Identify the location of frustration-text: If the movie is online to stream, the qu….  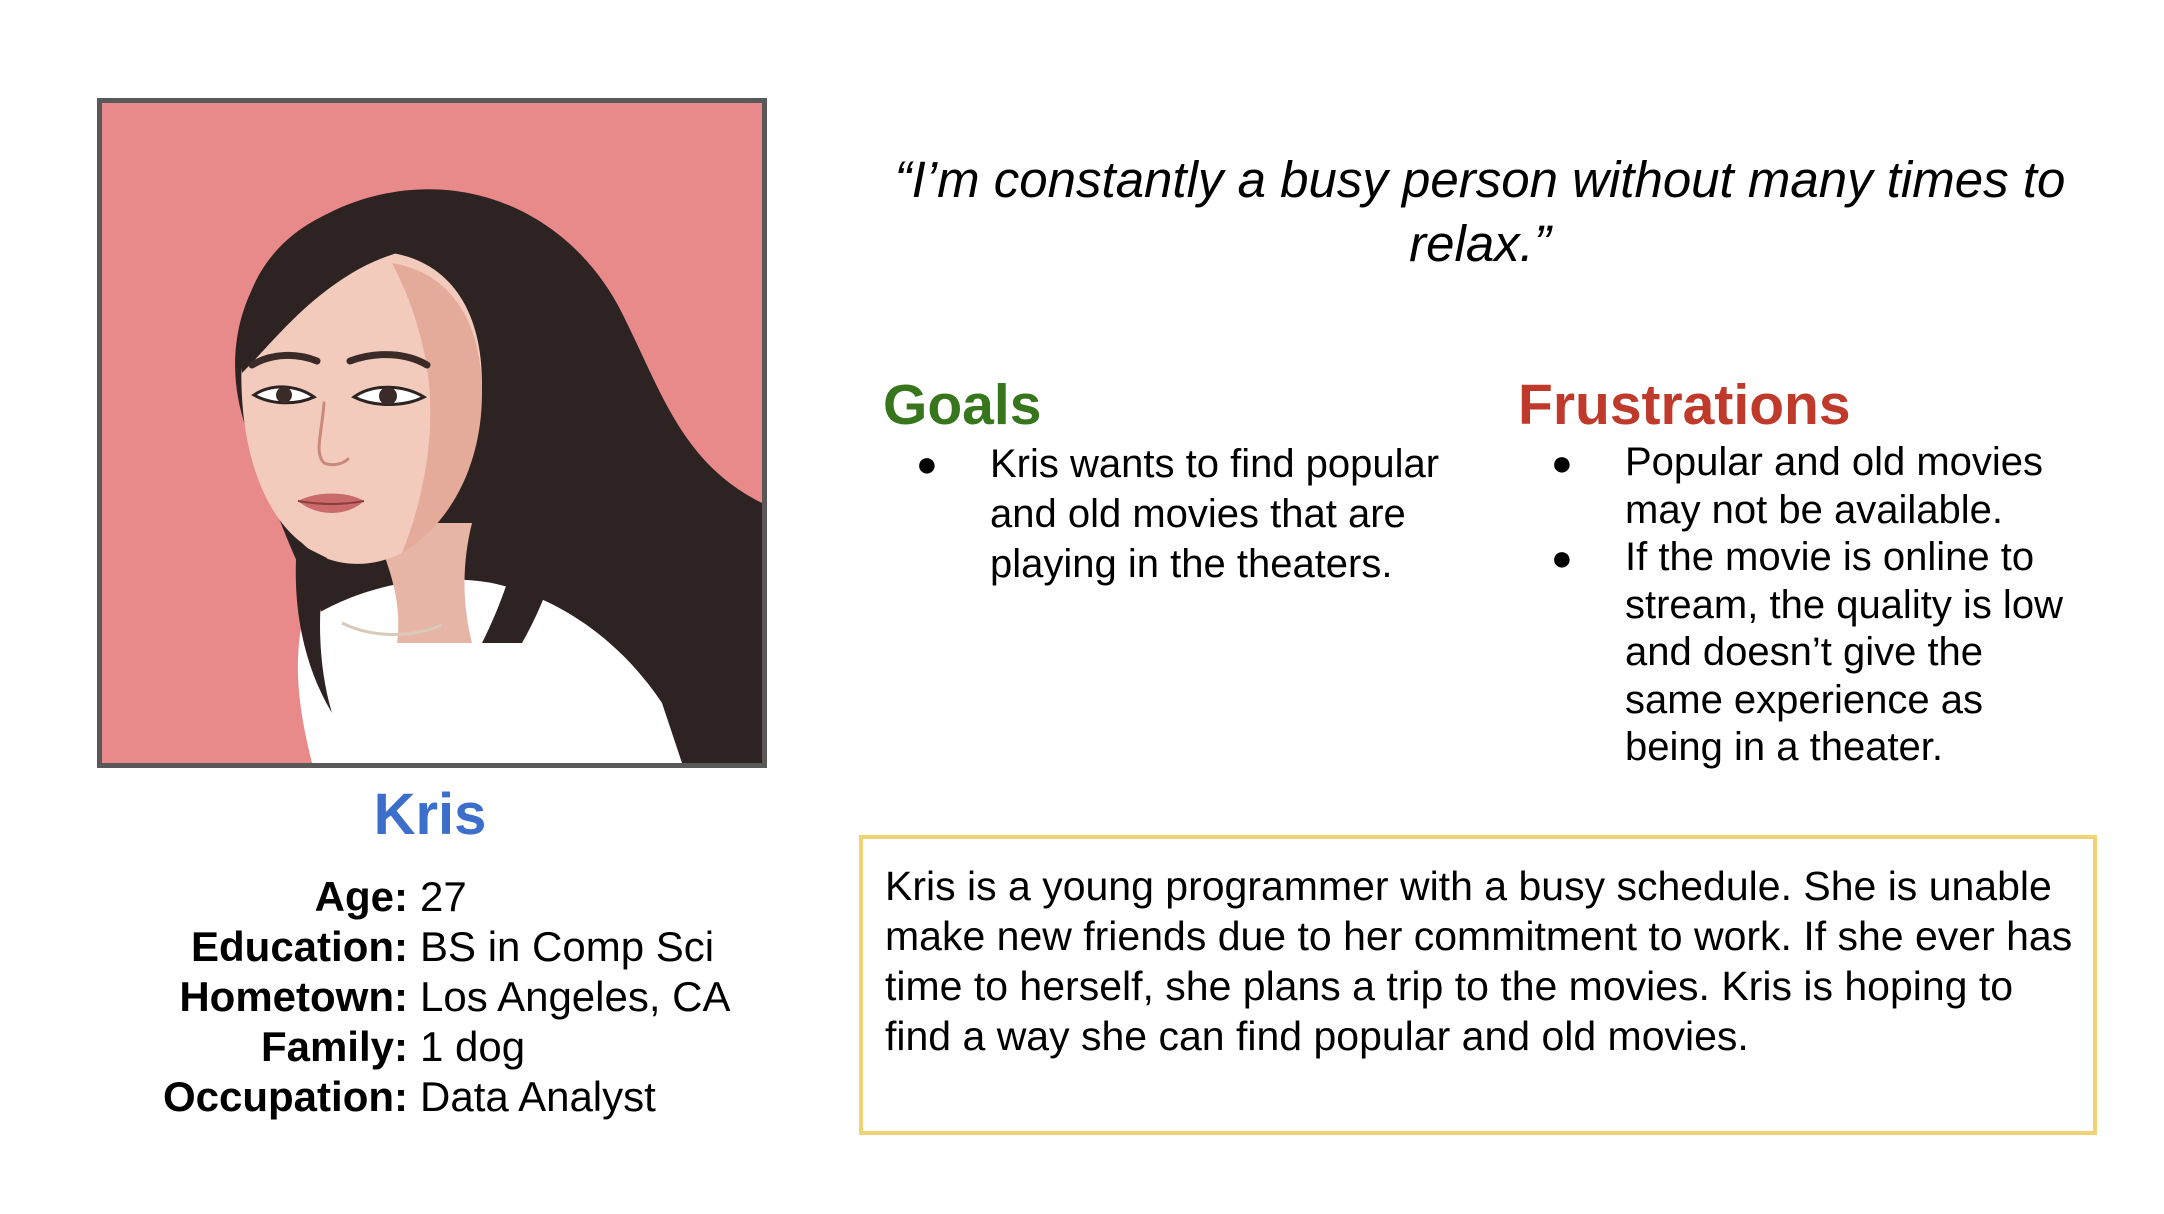
(1844, 652).